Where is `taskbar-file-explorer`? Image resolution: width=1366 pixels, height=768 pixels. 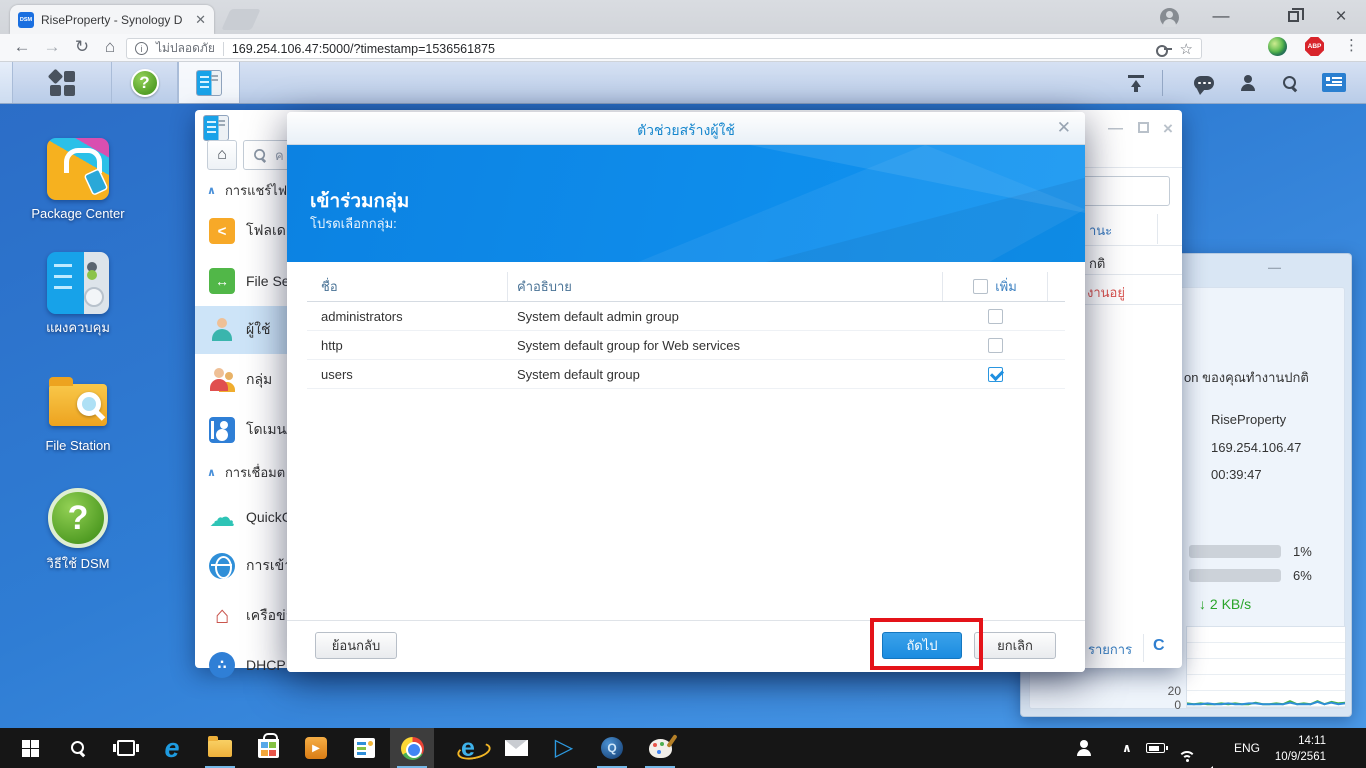
taskbar-file-explorer is located at coordinates (220, 748).